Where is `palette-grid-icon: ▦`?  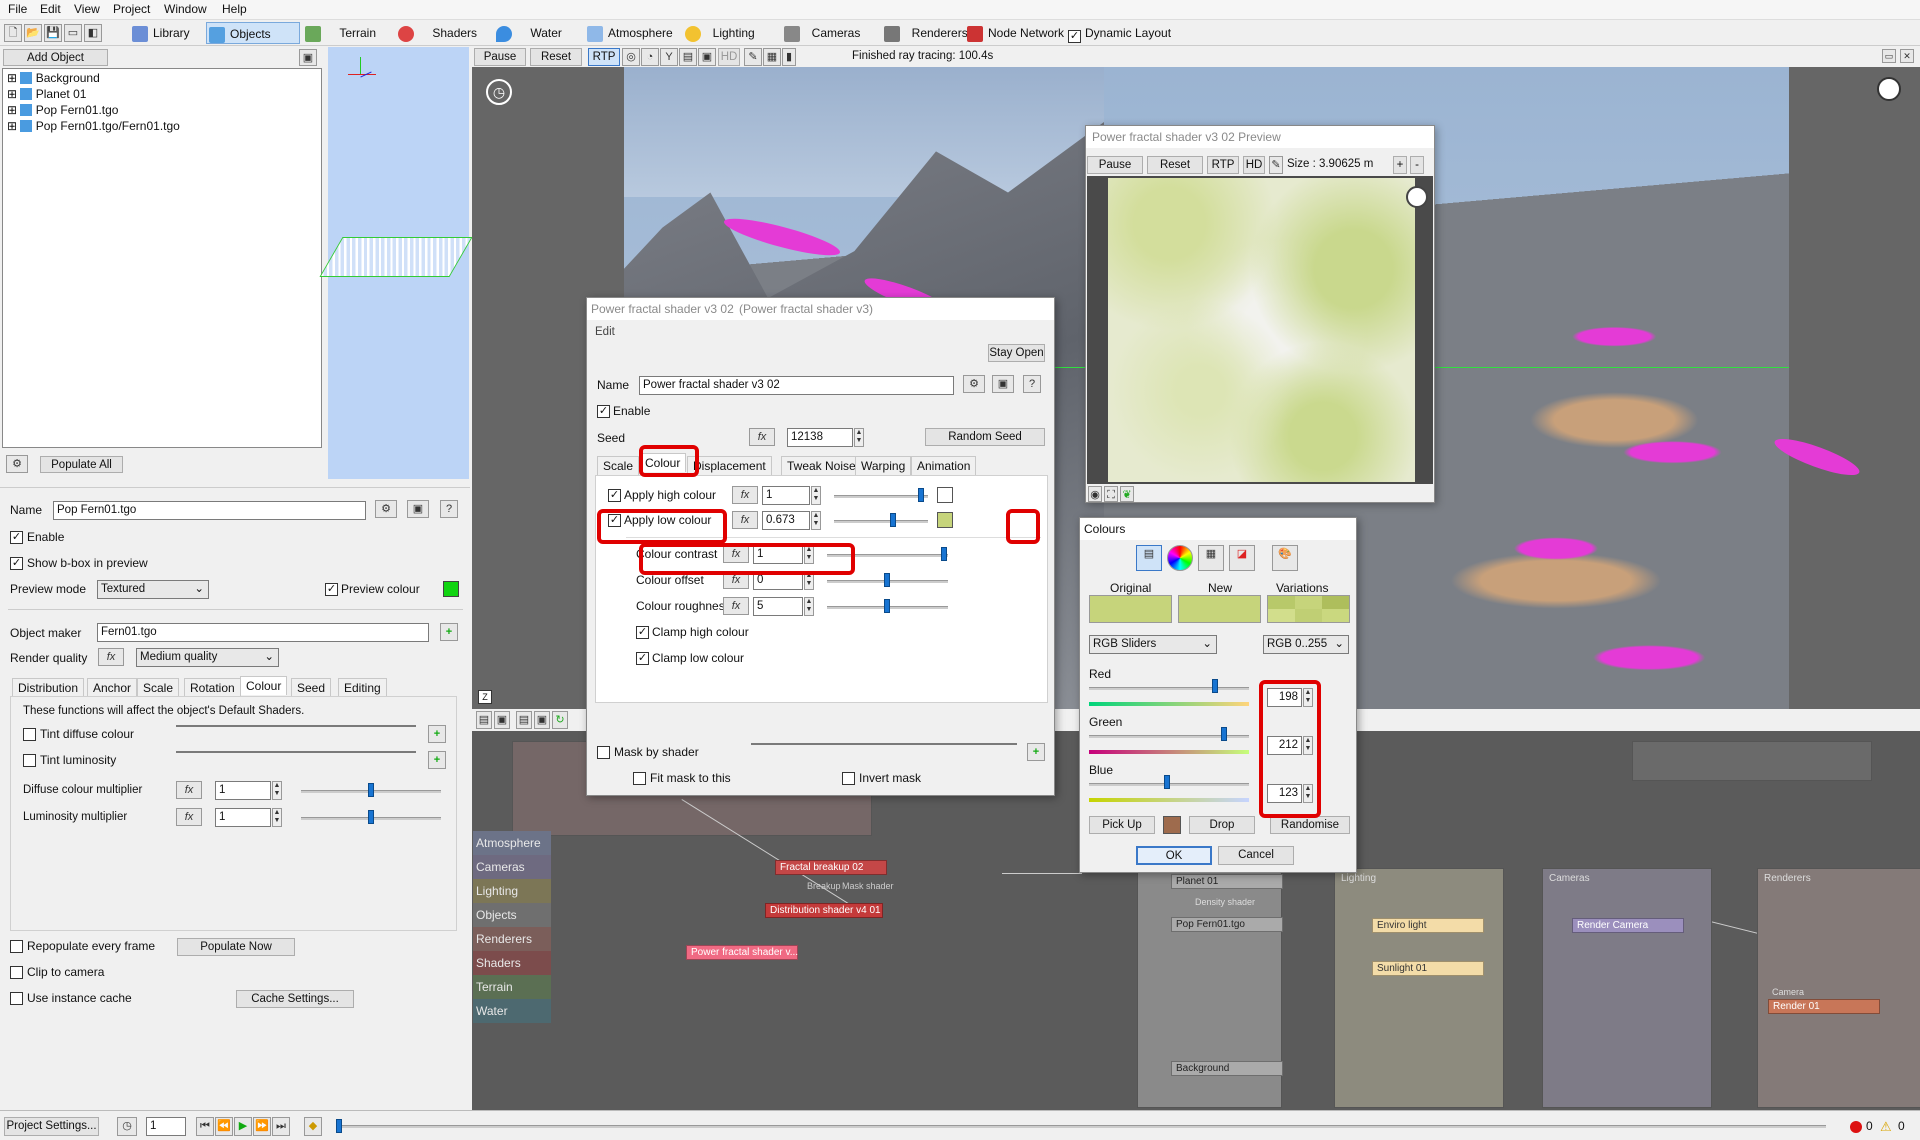
palette-grid-icon: ▦ is located at coordinates (1211, 558).